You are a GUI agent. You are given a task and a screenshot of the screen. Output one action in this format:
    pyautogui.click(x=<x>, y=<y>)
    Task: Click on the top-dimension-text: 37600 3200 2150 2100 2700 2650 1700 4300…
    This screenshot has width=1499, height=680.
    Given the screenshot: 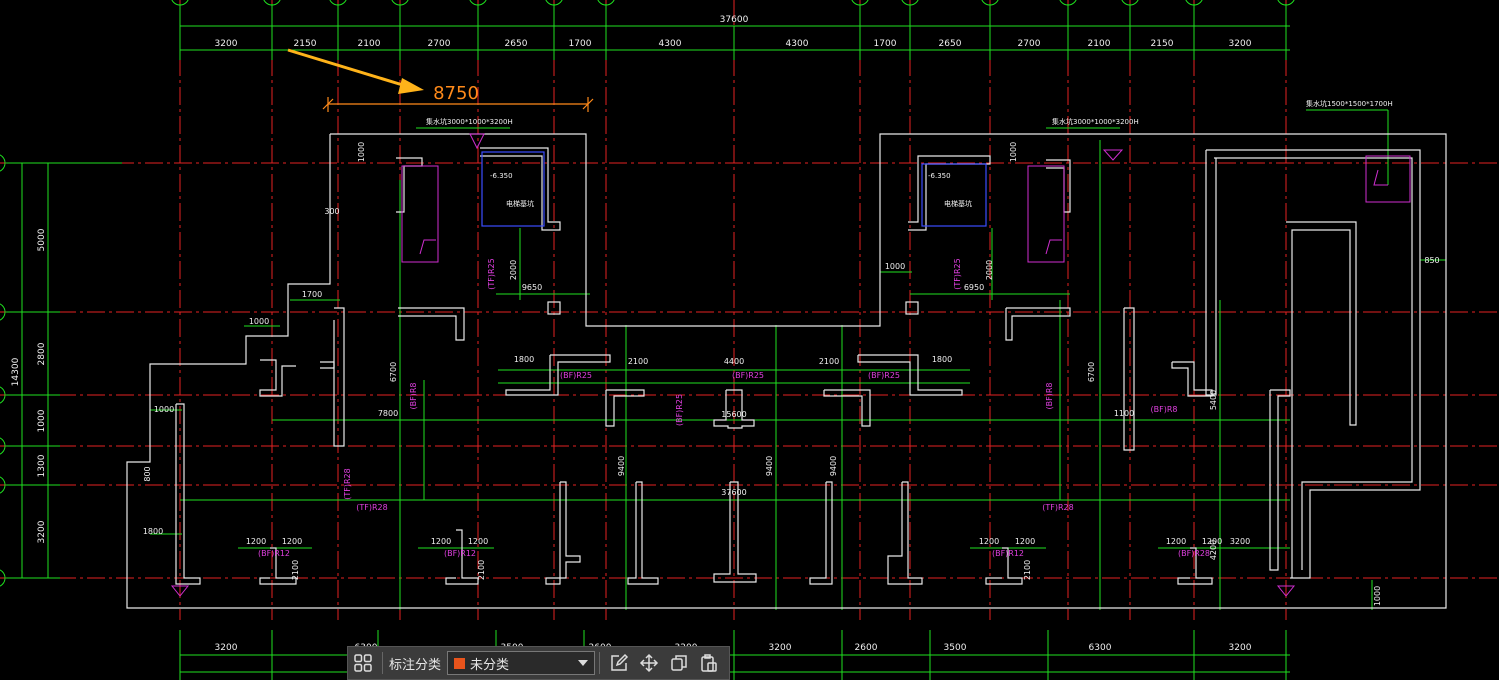 What is the action you would take?
    pyautogui.click(x=733, y=32)
    